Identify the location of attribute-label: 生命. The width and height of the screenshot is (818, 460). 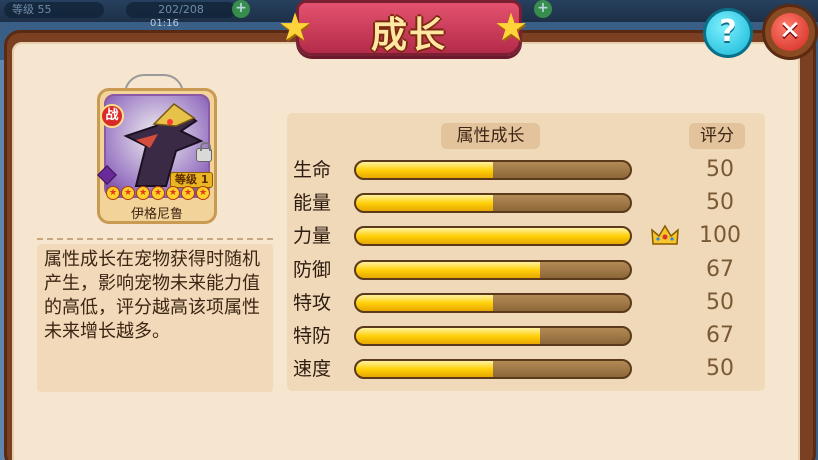
(312, 170).